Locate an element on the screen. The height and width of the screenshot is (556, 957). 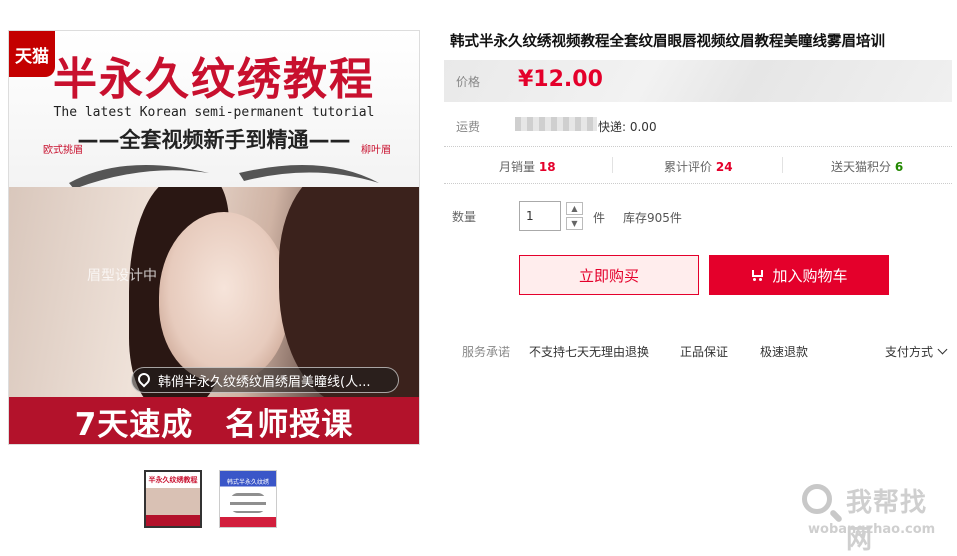
shipping-location-blurred is located at coordinates (556, 124).